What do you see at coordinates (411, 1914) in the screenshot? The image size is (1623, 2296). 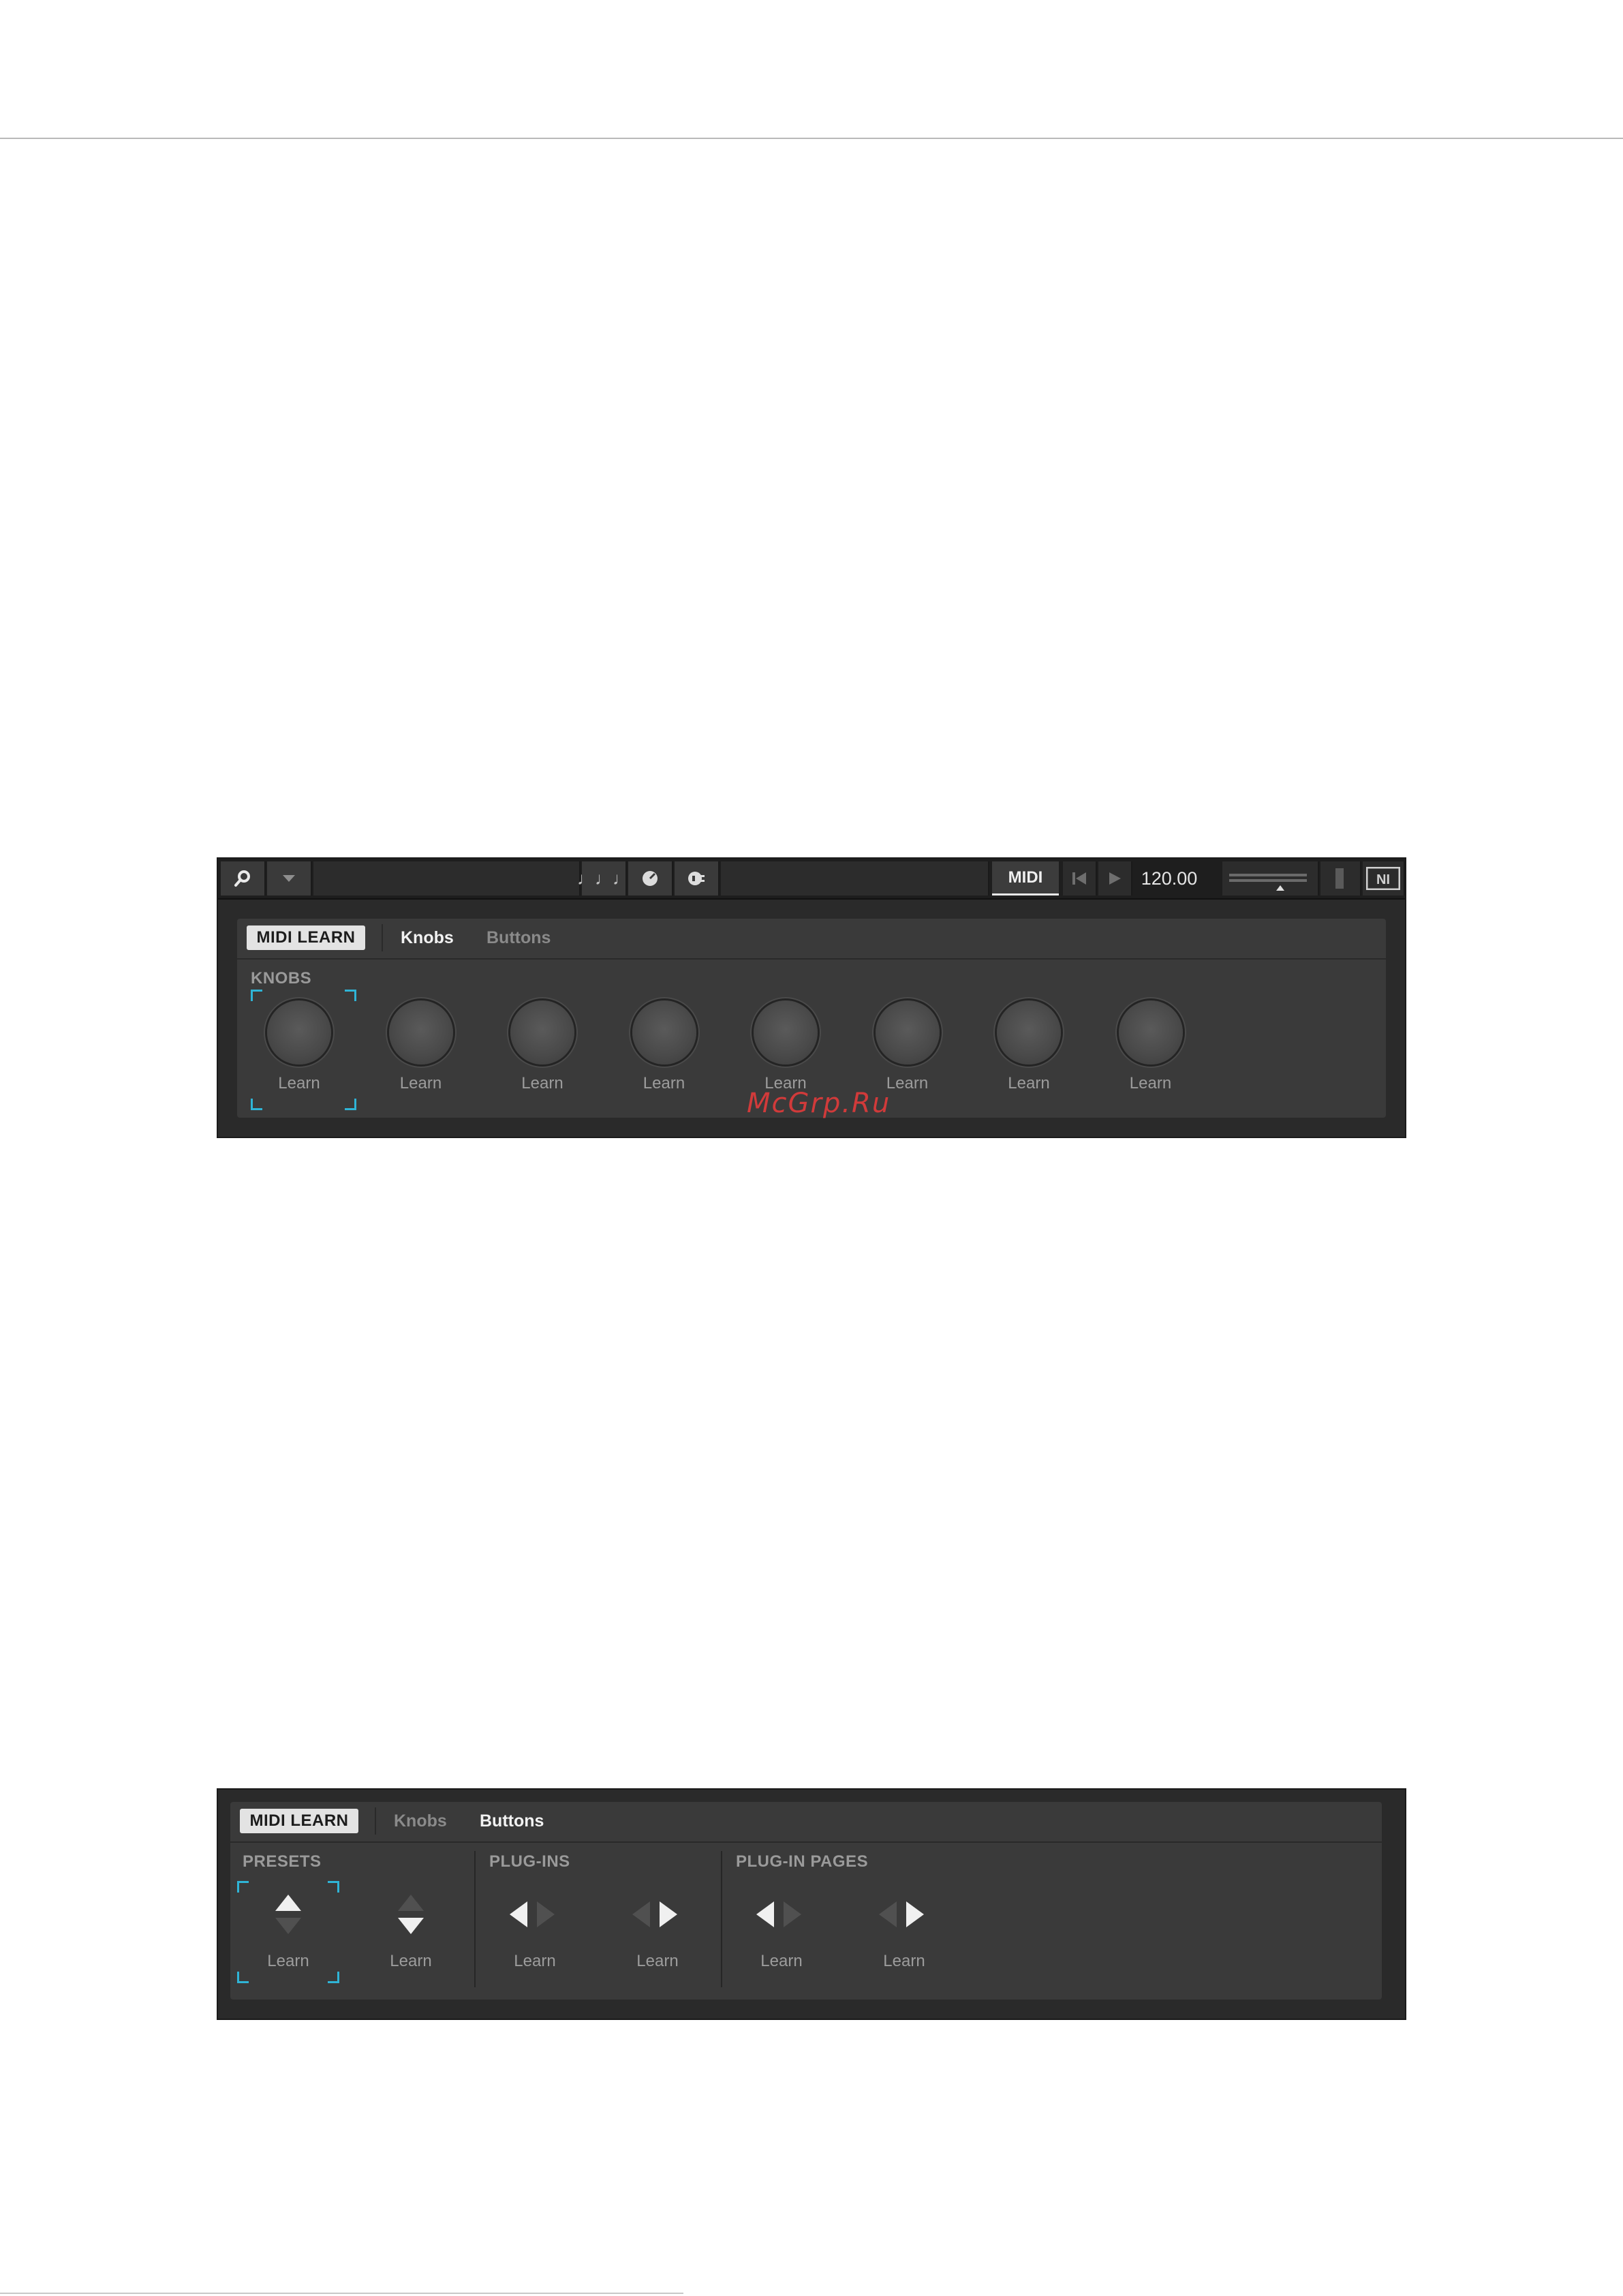 I see `arrow-down-icon` at bounding box center [411, 1914].